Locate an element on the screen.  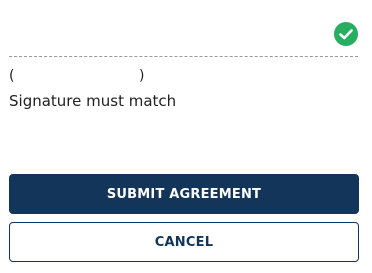
close-paren: ) is located at coordinates (142, 76).